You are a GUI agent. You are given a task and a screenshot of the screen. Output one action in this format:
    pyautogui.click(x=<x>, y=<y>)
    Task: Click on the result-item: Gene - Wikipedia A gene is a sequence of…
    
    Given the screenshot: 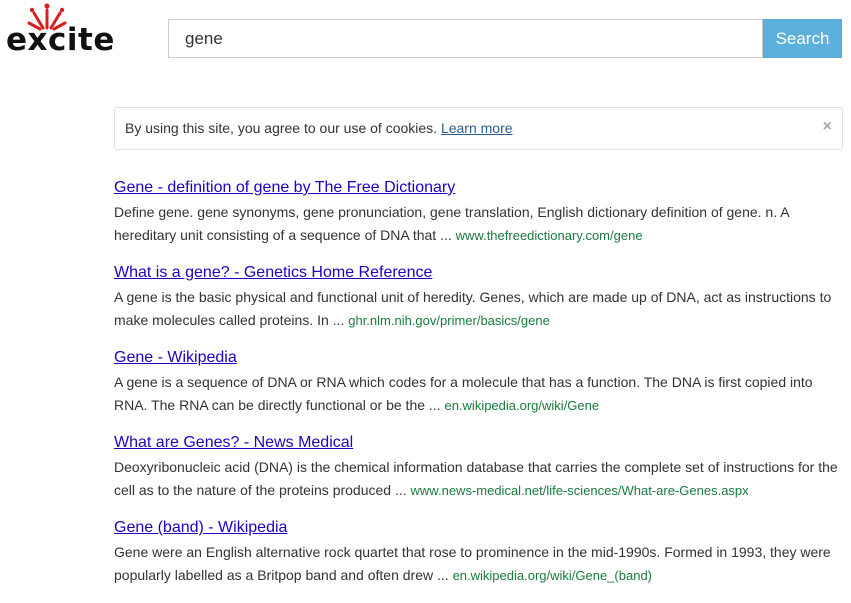 What is the action you would take?
    pyautogui.click(x=479, y=390)
    